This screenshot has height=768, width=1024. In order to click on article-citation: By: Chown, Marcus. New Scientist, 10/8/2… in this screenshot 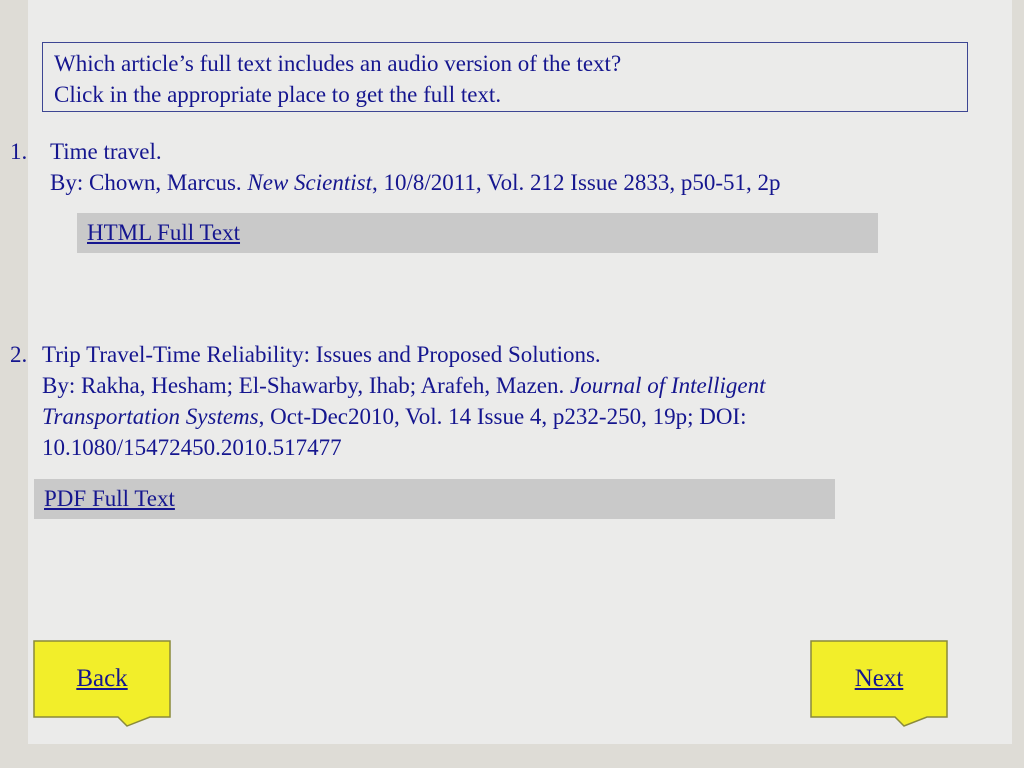, I will do `click(510, 182)`.